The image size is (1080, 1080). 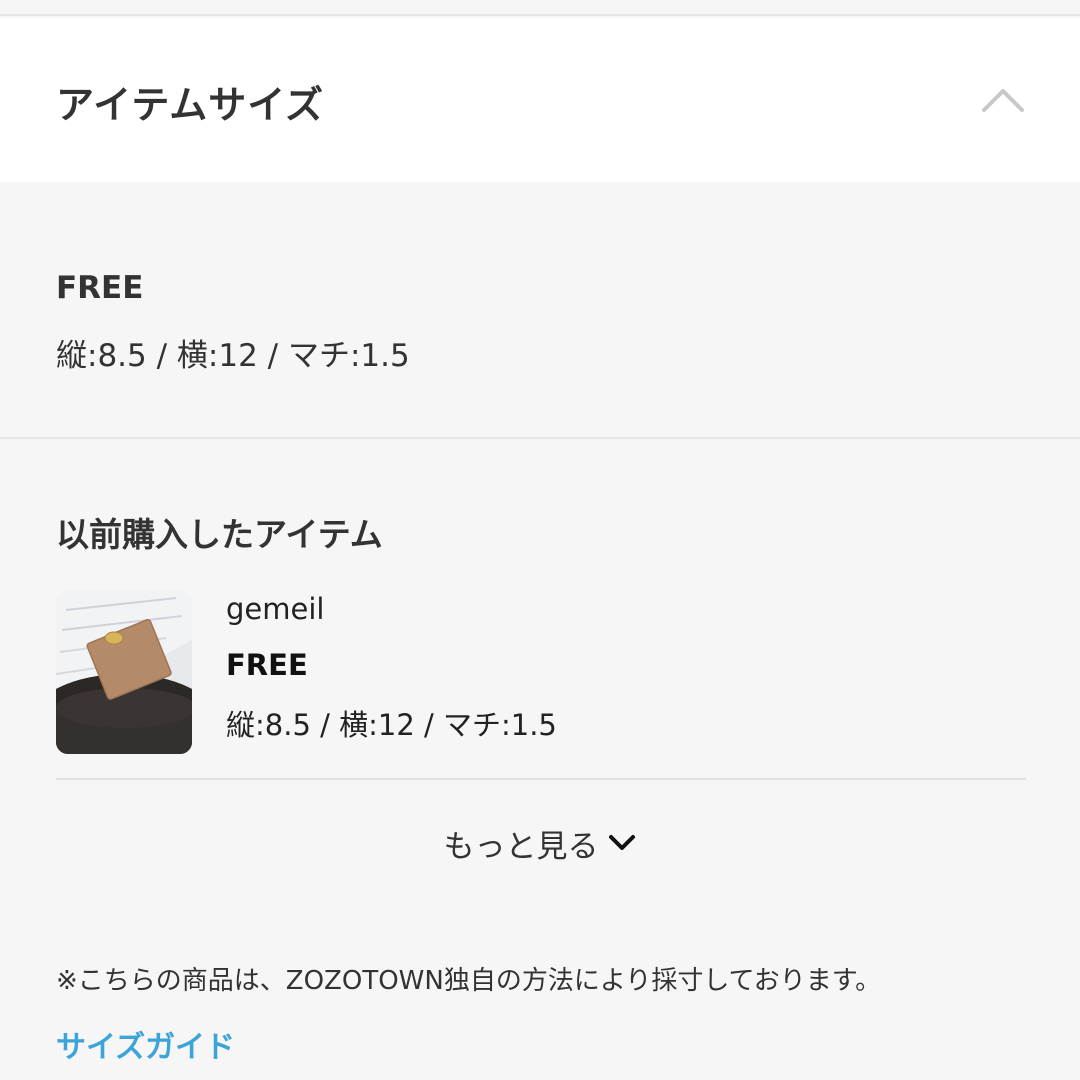 I want to click on purchased-items-title: 以前購入したアイテム, so click(x=219, y=534).